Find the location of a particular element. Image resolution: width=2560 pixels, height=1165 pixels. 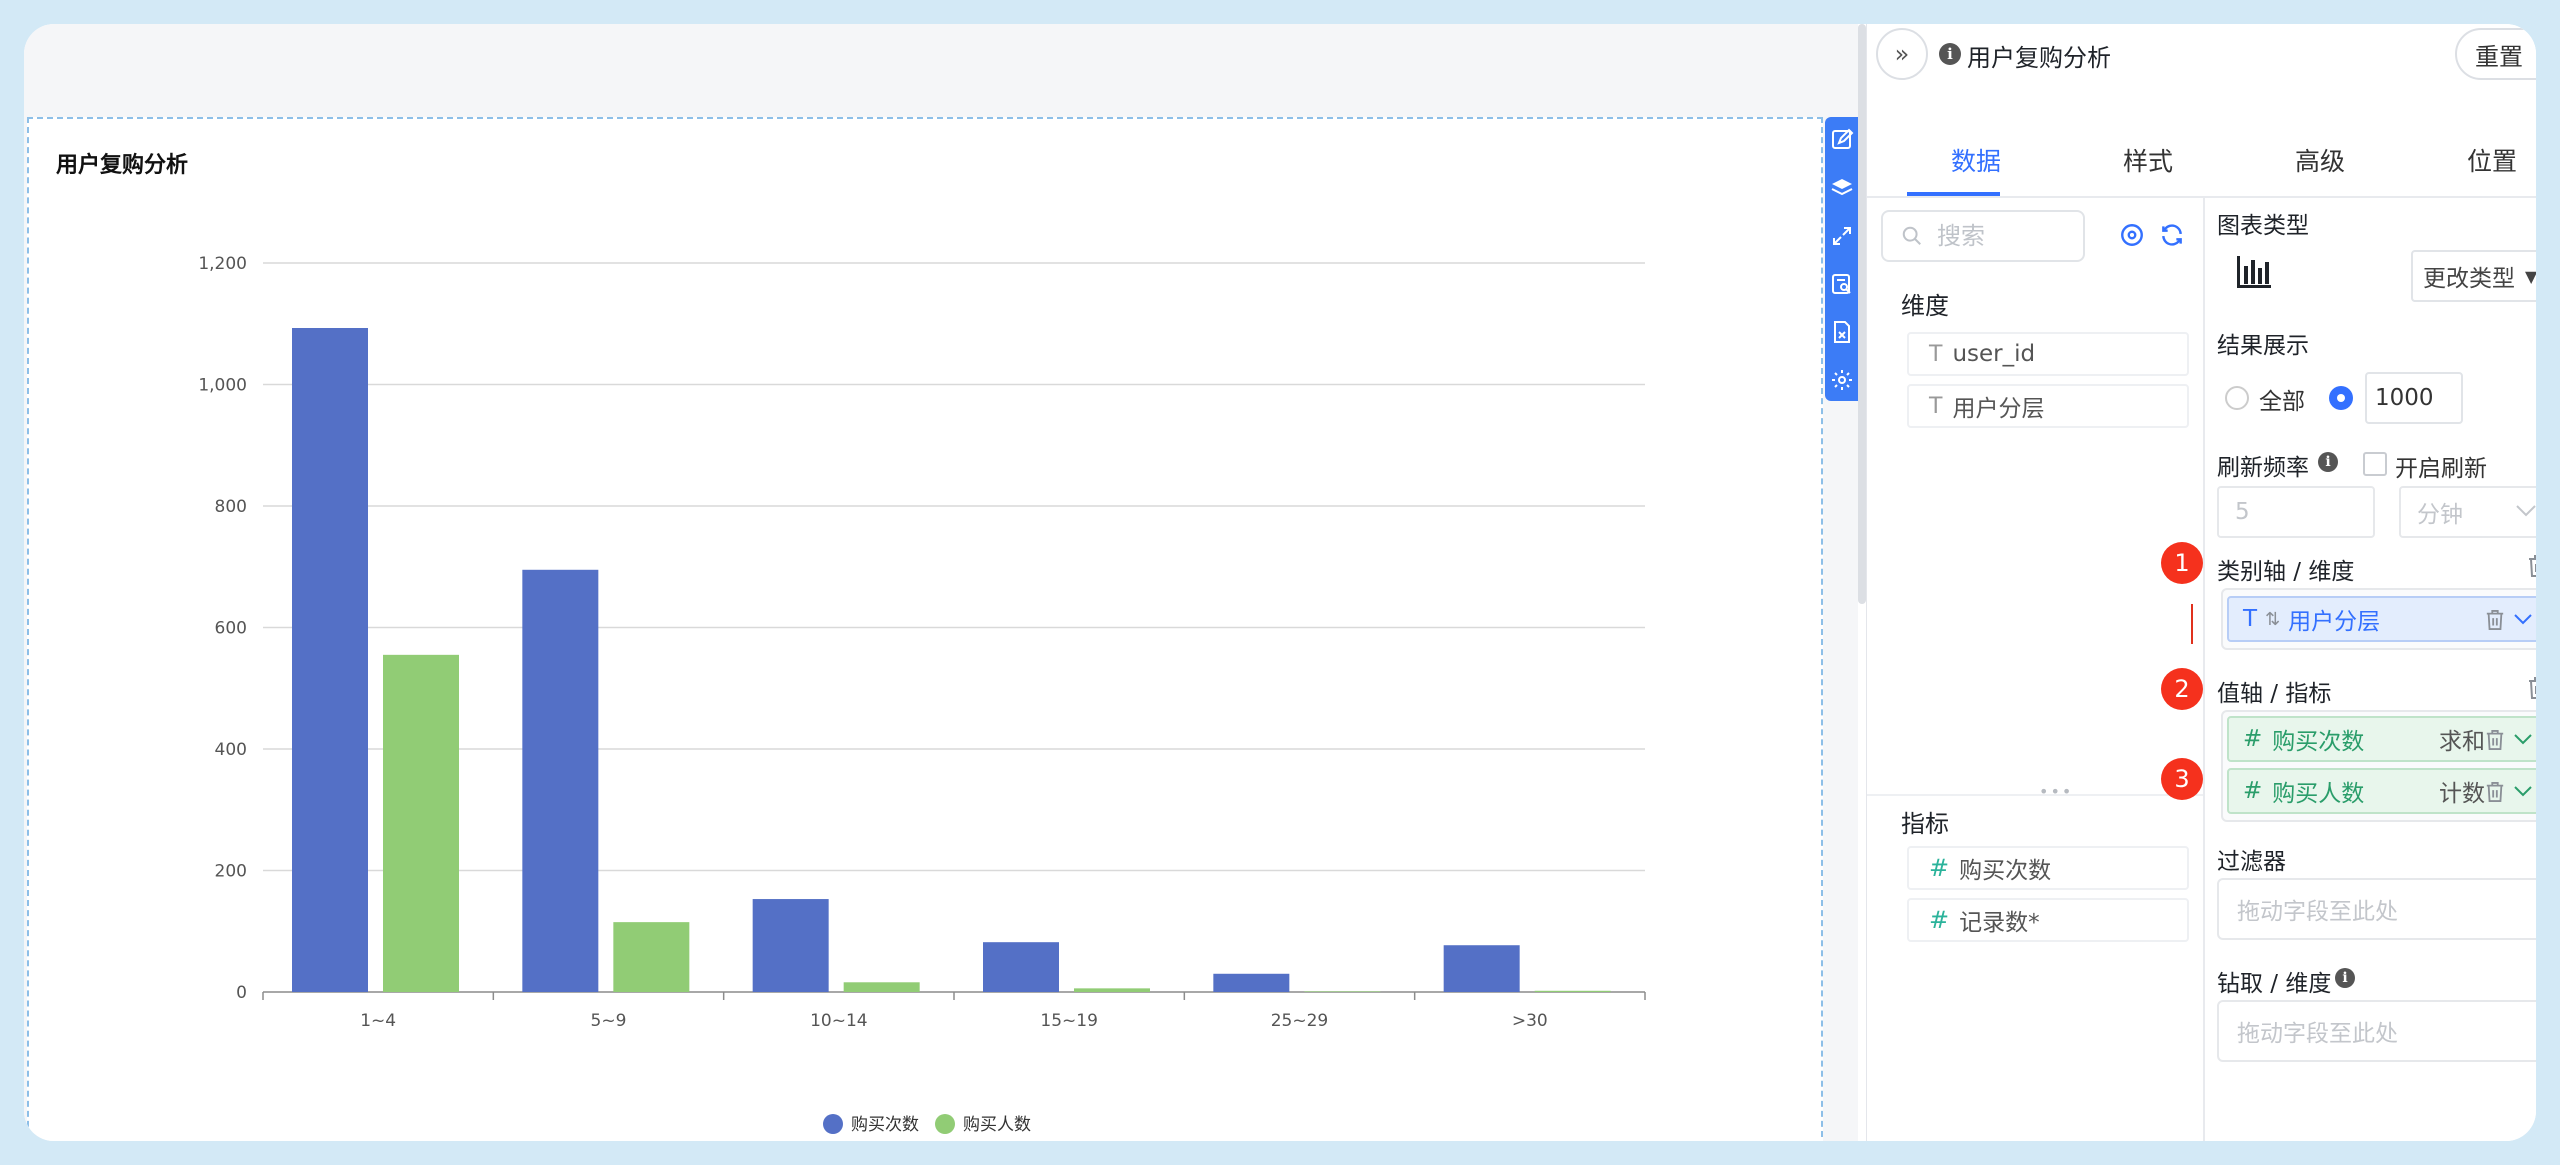

export-icon is located at coordinates (1842, 332).